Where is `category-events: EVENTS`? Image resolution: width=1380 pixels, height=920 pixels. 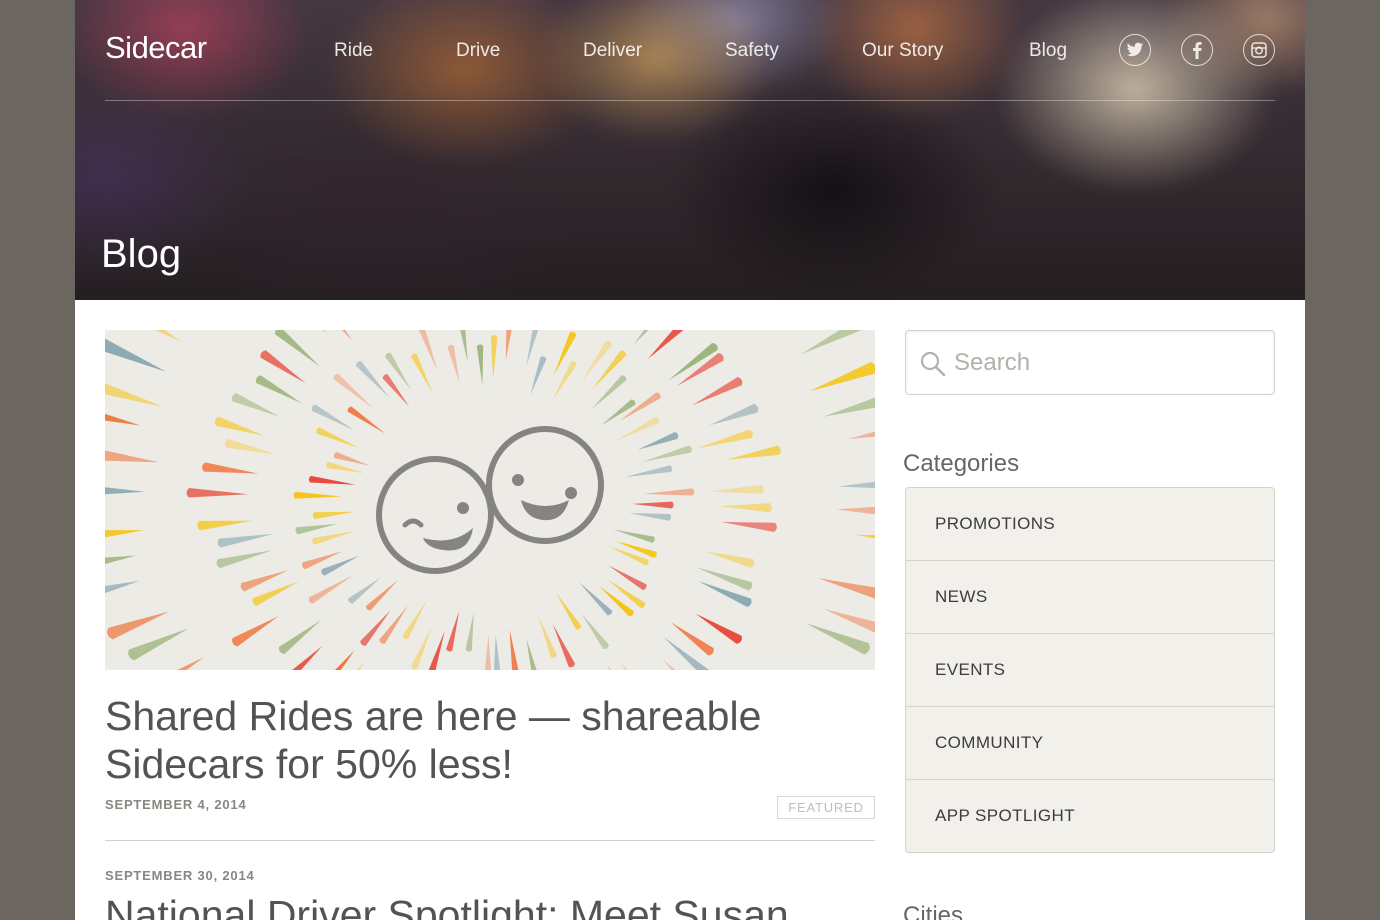 category-events: EVENTS is located at coordinates (1090, 670).